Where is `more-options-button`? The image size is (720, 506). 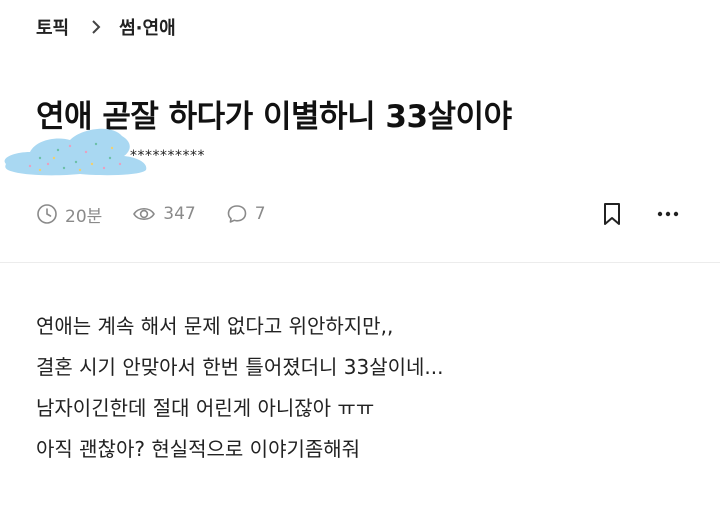
more-options-button is located at coordinates (668, 214).